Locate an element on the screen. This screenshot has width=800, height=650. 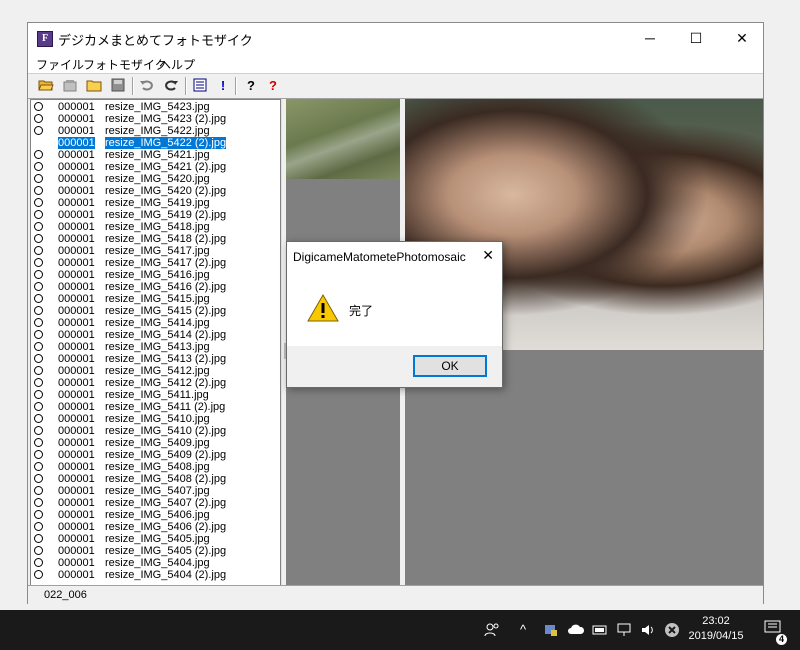
chevron-up-icon: ^ is located at coordinates (523, 629).